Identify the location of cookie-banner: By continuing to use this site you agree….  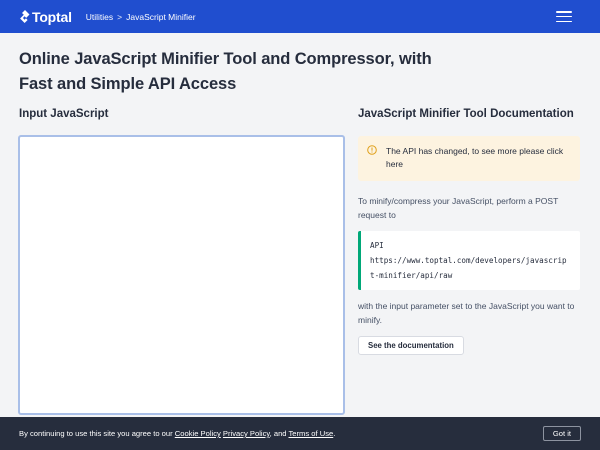
(300, 433).